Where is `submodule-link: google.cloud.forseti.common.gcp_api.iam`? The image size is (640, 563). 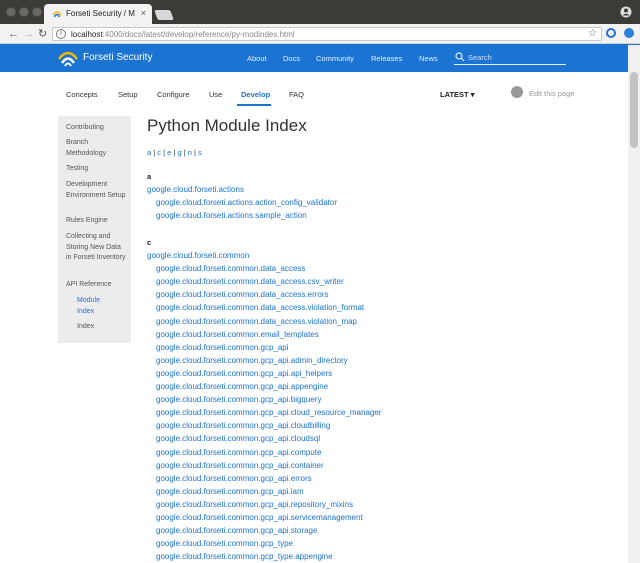 submodule-link: google.cloud.forseti.common.gcp_api.iam is located at coordinates (230, 491).